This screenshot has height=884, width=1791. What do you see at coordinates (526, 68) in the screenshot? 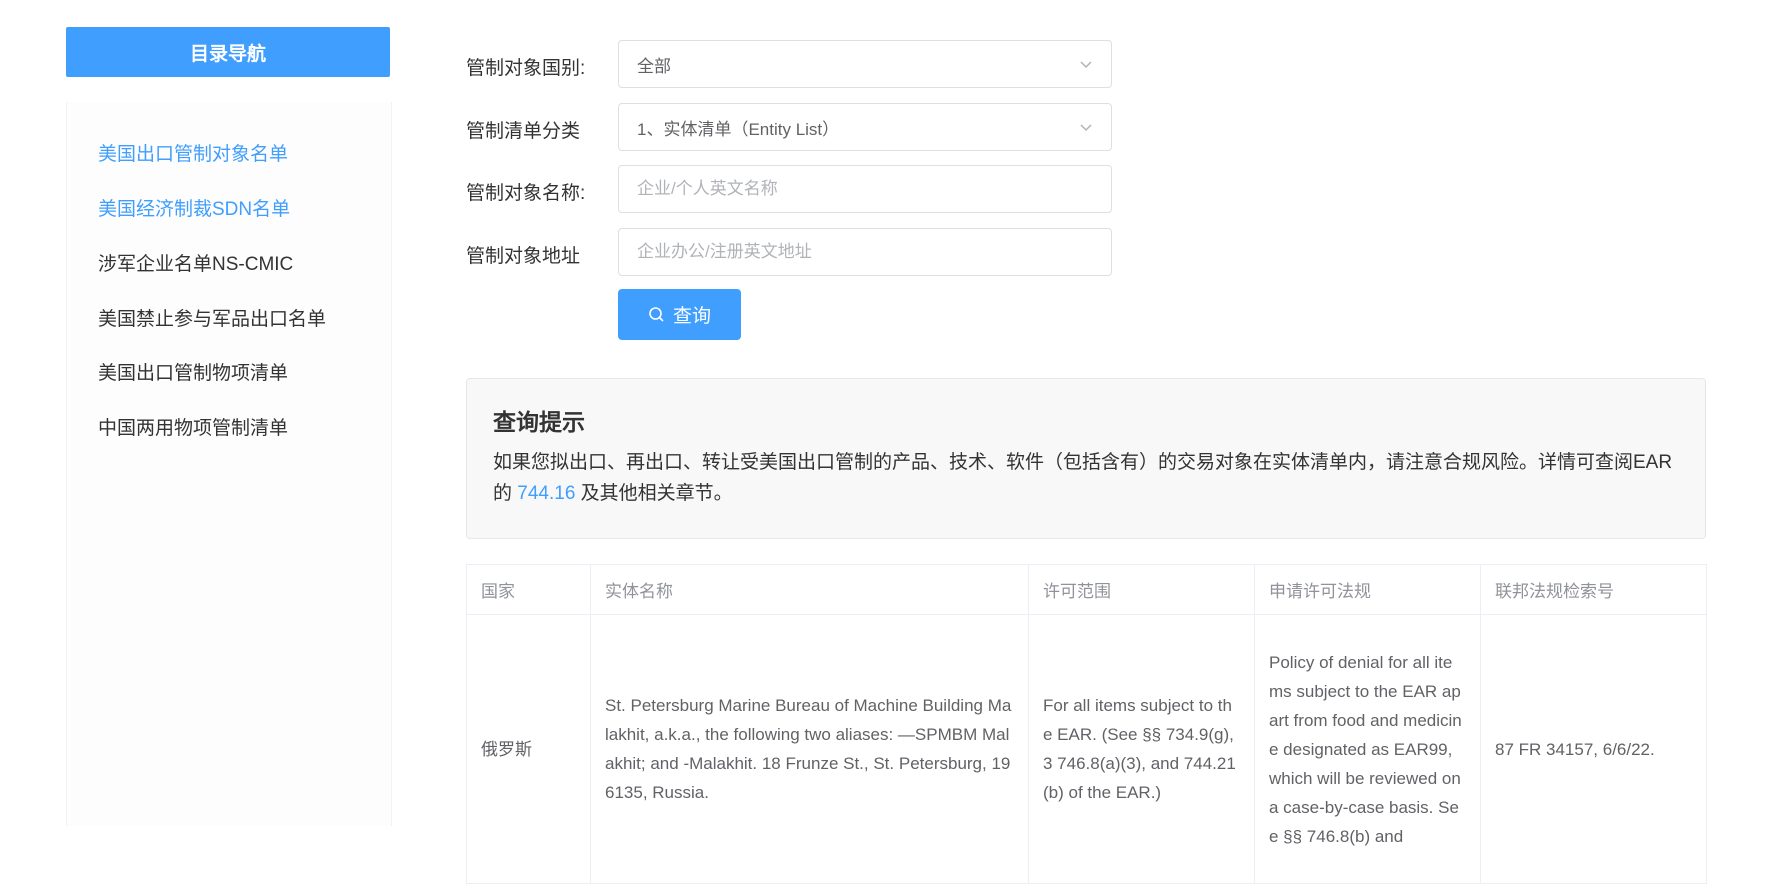
I see `country-label: 管制对象国别:` at bounding box center [526, 68].